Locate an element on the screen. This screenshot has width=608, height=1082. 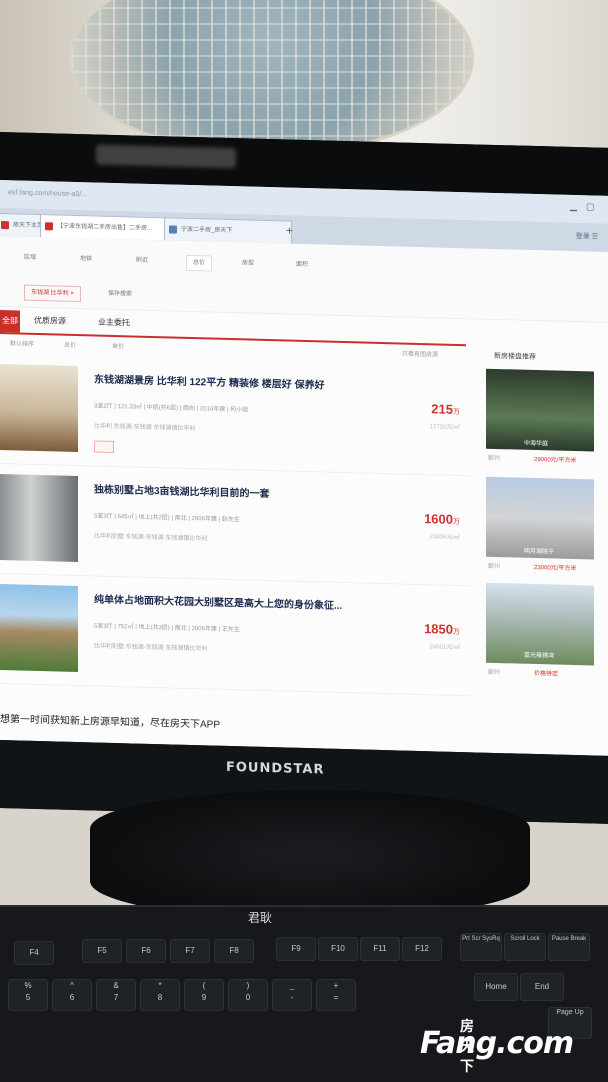
key-7: & 7 is located at coordinates (116, 995).